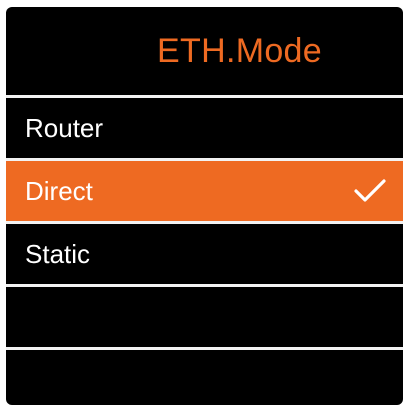 The image size is (409, 412). Describe the element at coordinates (239, 50) in the screenshot. I see `page-title: ETH.Mode` at that location.